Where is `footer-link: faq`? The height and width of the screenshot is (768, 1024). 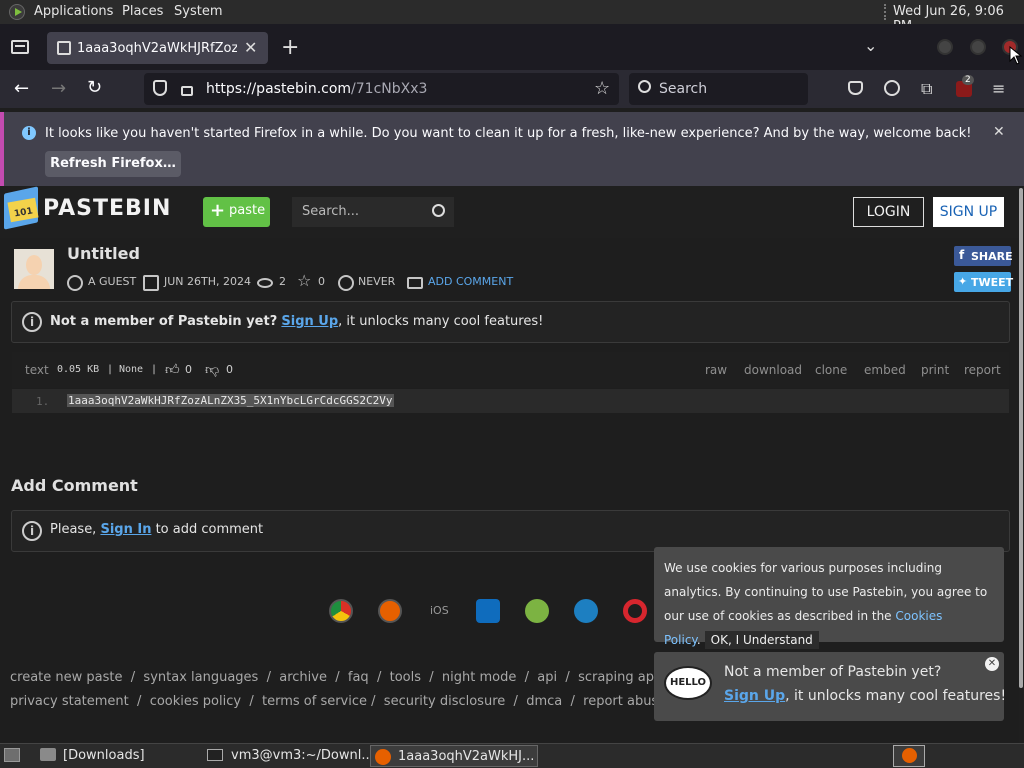 footer-link: faq is located at coordinates (358, 677).